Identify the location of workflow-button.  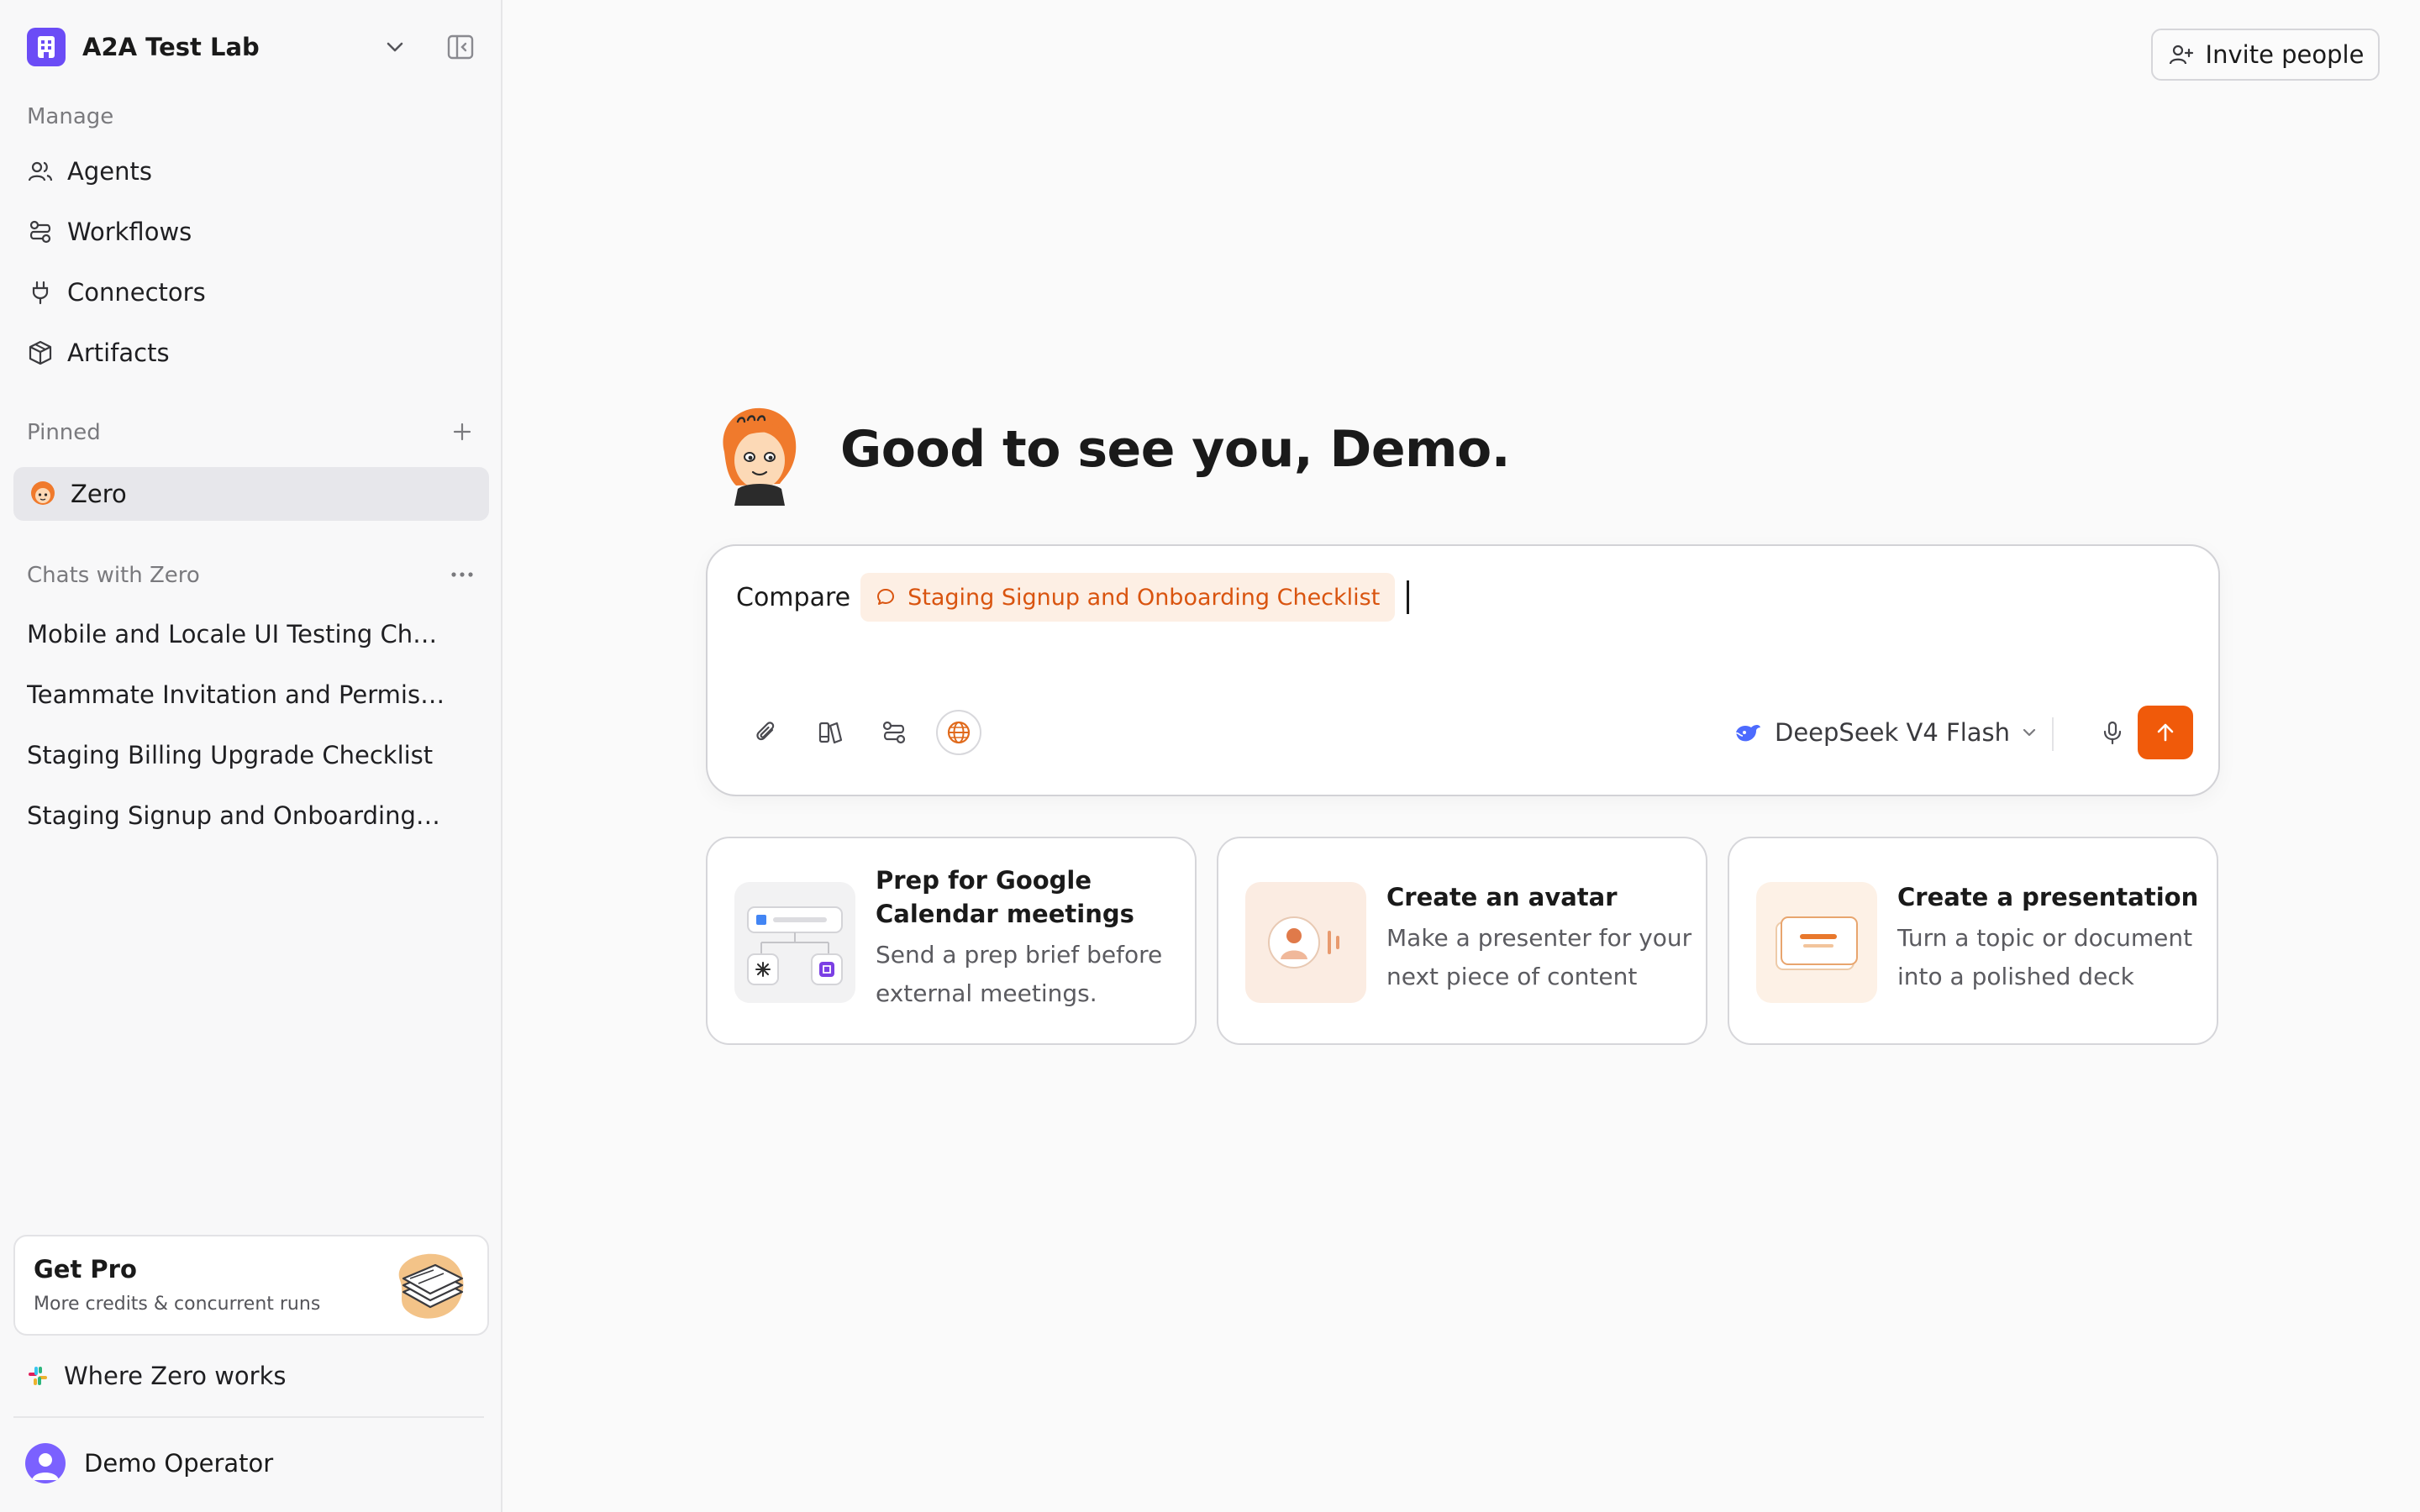
(895, 732).